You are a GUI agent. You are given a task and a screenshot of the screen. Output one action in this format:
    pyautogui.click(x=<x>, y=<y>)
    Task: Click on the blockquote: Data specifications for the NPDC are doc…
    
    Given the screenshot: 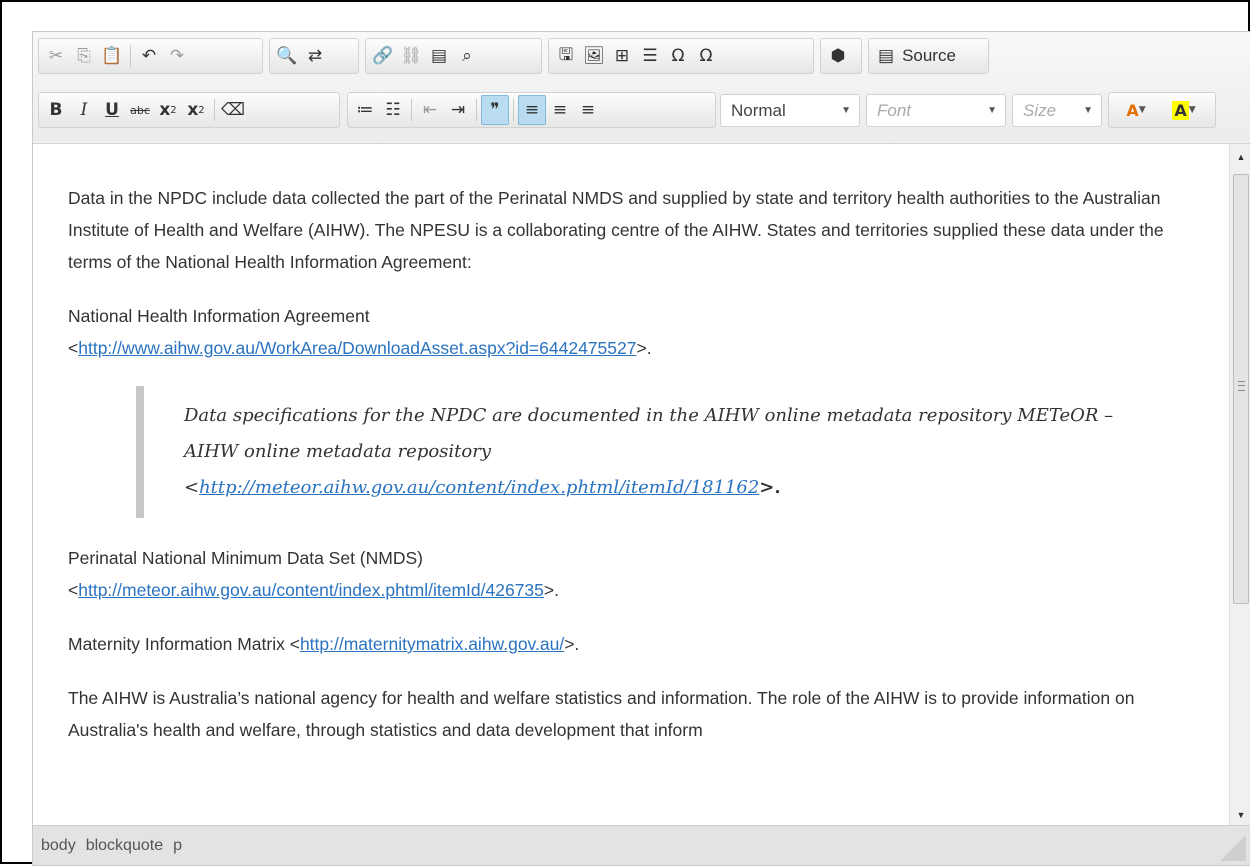 What is the action you would take?
    pyautogui.click(x=652, y=452)
    